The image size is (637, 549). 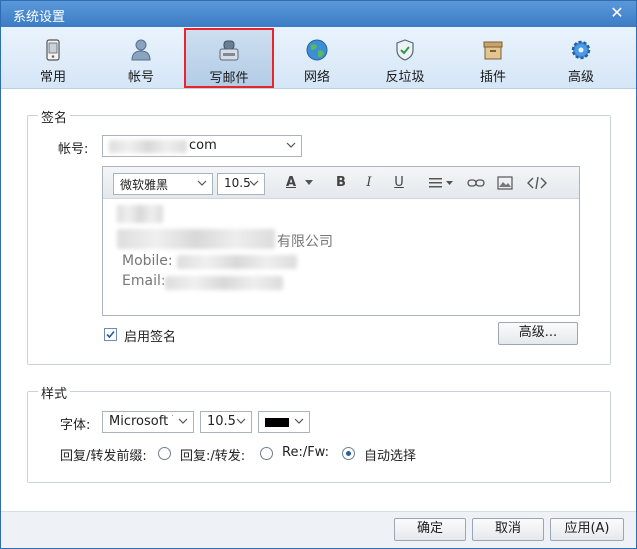 What do you see at coordinates (405, 77) in the screenshot?
I see `tab-label: 反垃圾` at bounding box center [405, 77].